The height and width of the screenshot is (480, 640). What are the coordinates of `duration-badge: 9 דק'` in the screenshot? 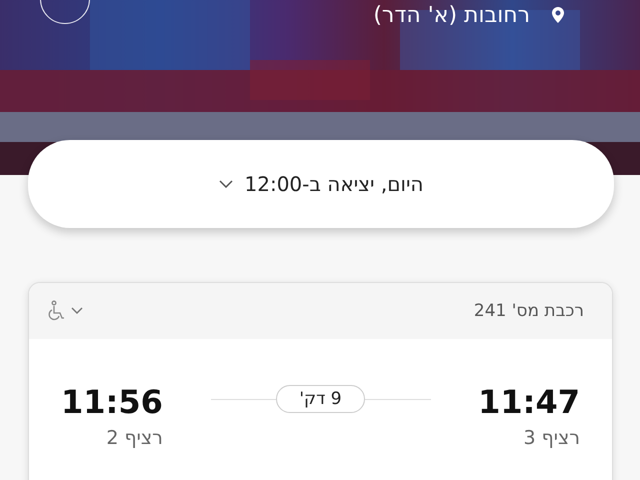 It's located at (320, 399).